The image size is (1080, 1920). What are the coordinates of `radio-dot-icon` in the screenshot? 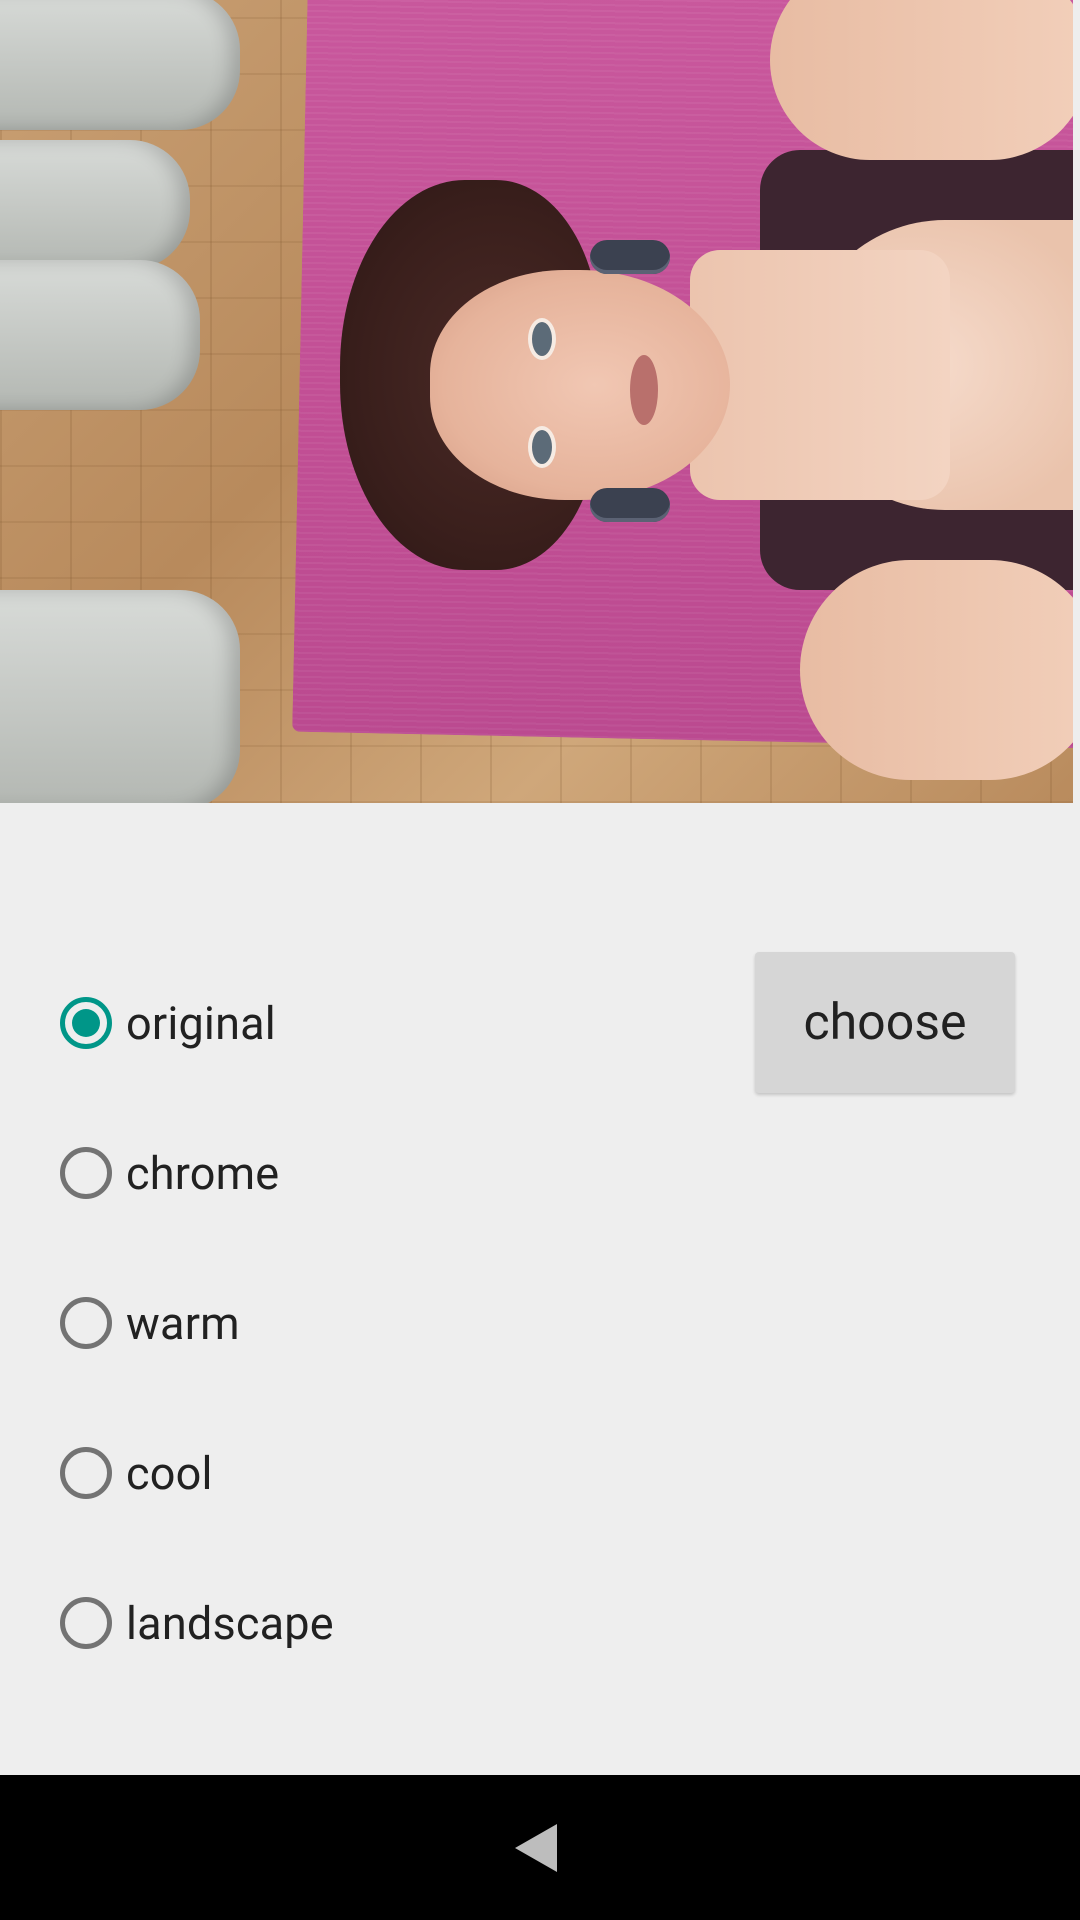 It's located at (86, 1023).